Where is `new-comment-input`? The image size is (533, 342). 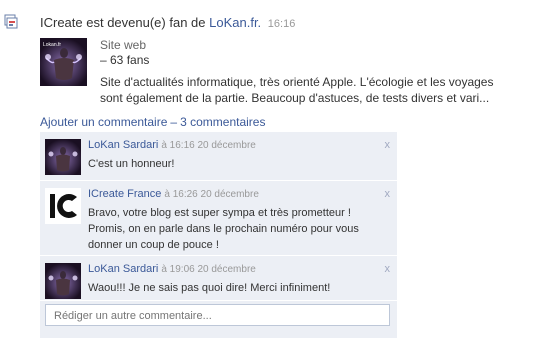 new-comment-input is located at coordinates (219, 316).